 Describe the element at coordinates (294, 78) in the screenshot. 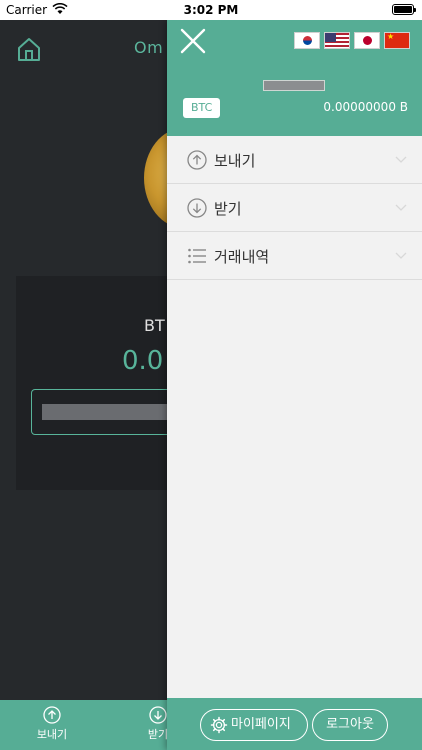

I see `drawer-header: ★ BTC 0.00000000 B` at that location.